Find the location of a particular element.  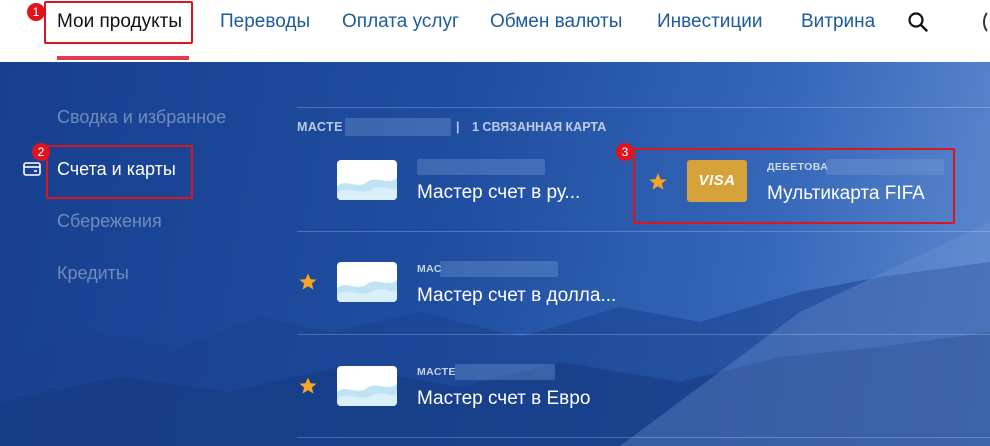

account-caption: МАС is located at coordinates (429, 269).